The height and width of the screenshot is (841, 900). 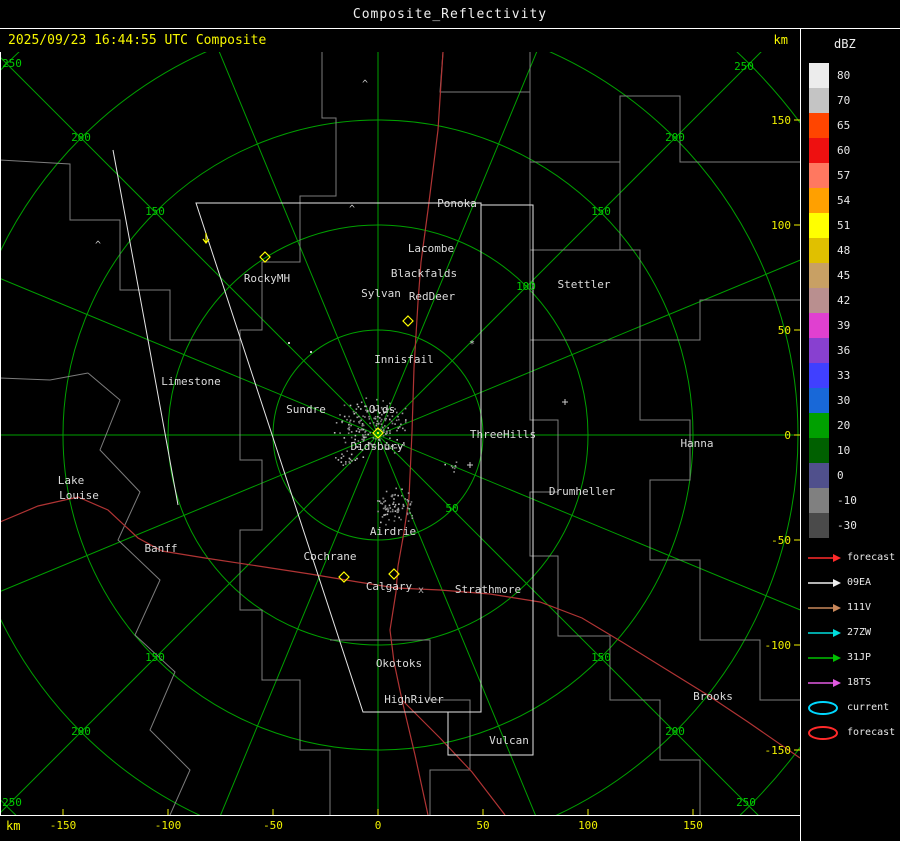 I want to click on map-left-border, so click(x=0, y=433).